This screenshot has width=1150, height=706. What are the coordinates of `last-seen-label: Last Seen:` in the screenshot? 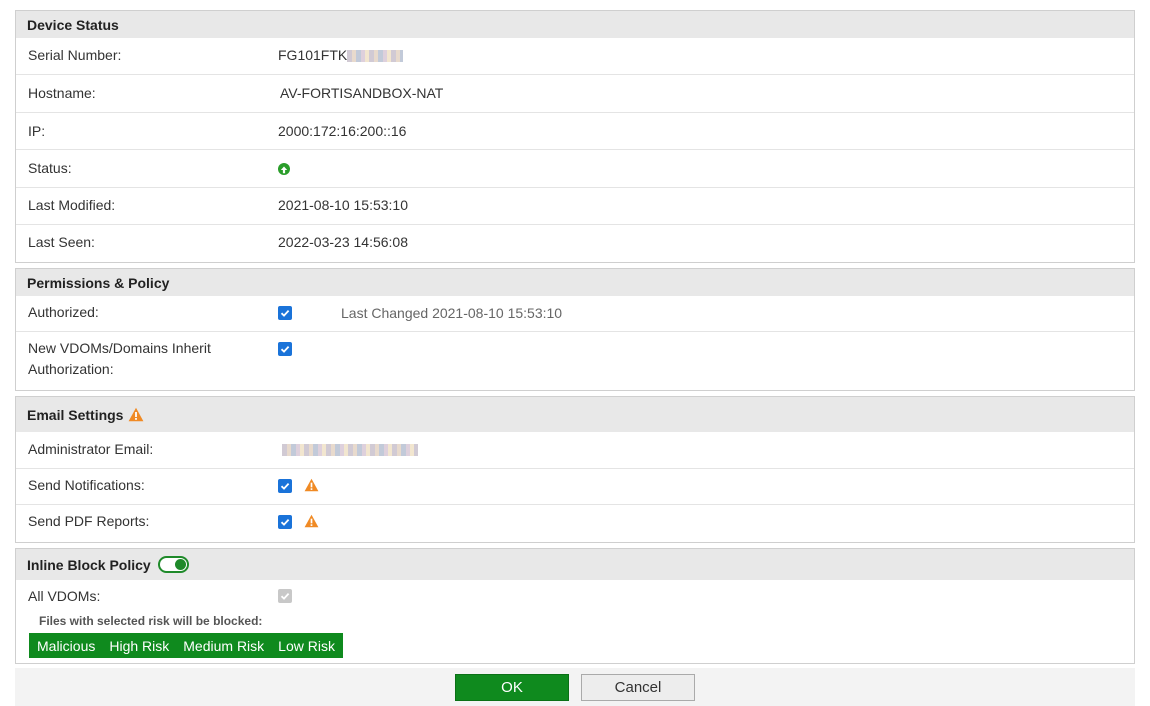 It's located at (61, 242).